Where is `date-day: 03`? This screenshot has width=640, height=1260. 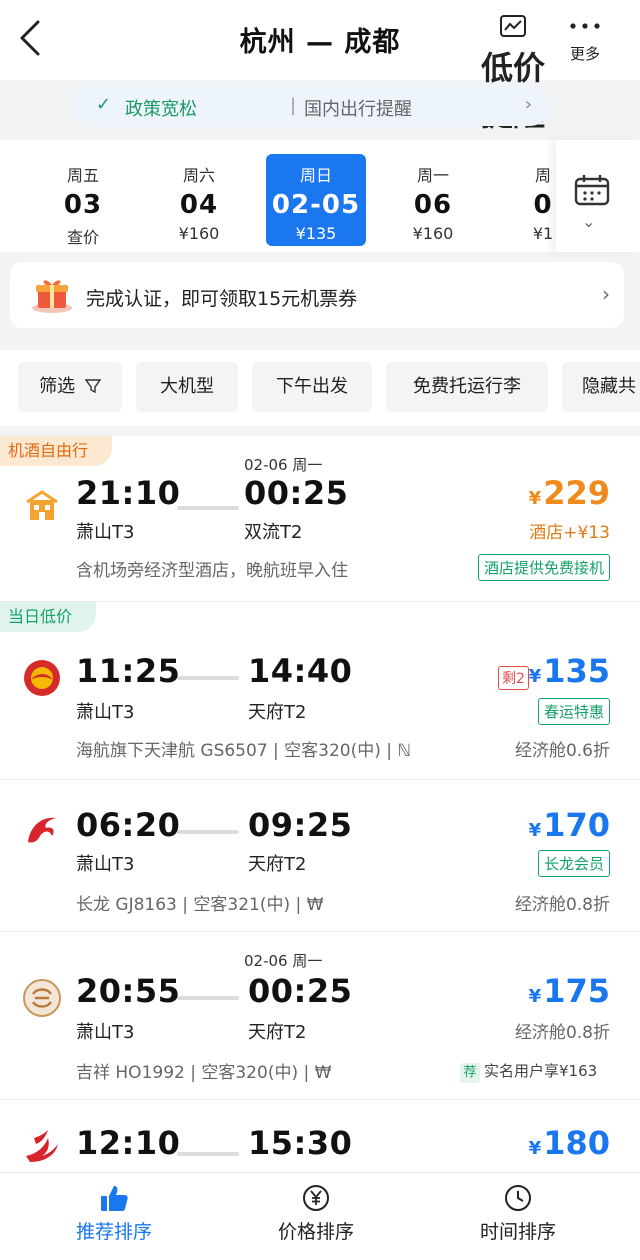 date-day: 03 is located at coordinates (83, 205).